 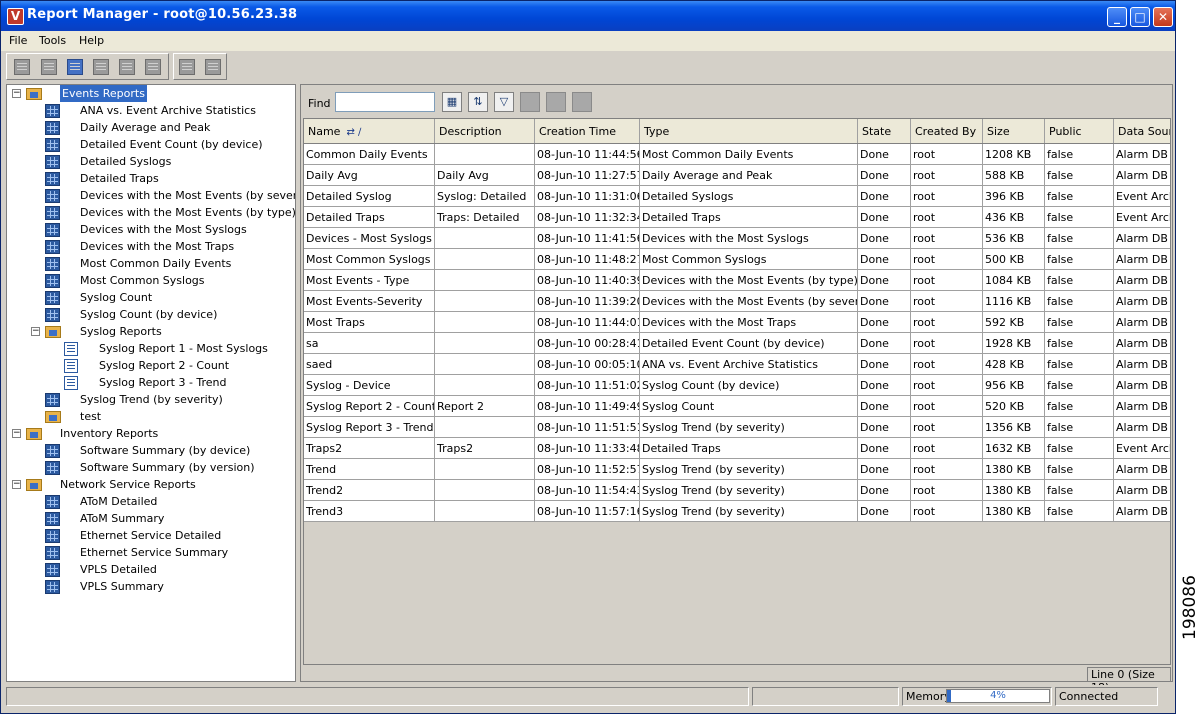 What do you see at coordinates (354, 132) in the screenshot?
I see `sort-indicator-icon: ⇄ ∕` at bounding box center [354, 132].